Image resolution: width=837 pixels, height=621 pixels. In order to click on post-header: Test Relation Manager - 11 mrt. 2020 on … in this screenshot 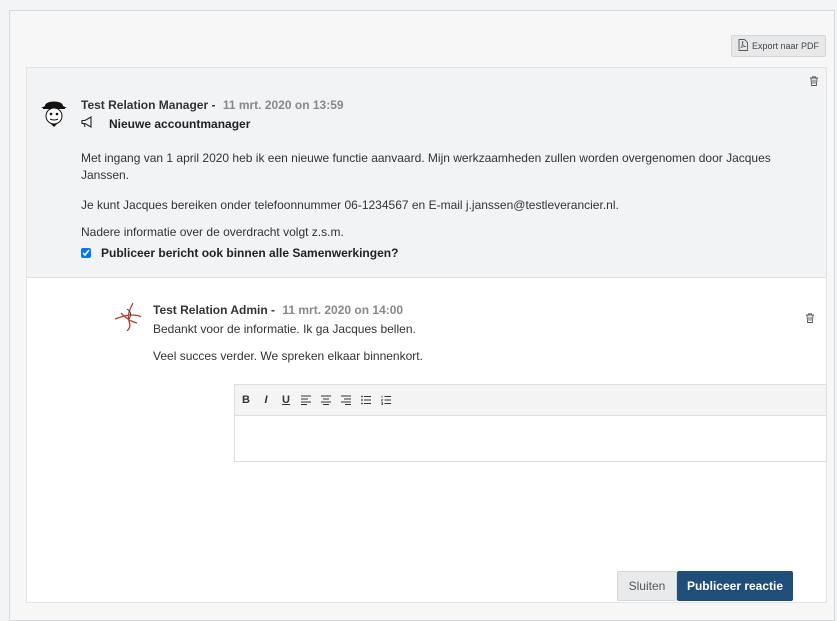, I will do `click(212, 105)`.